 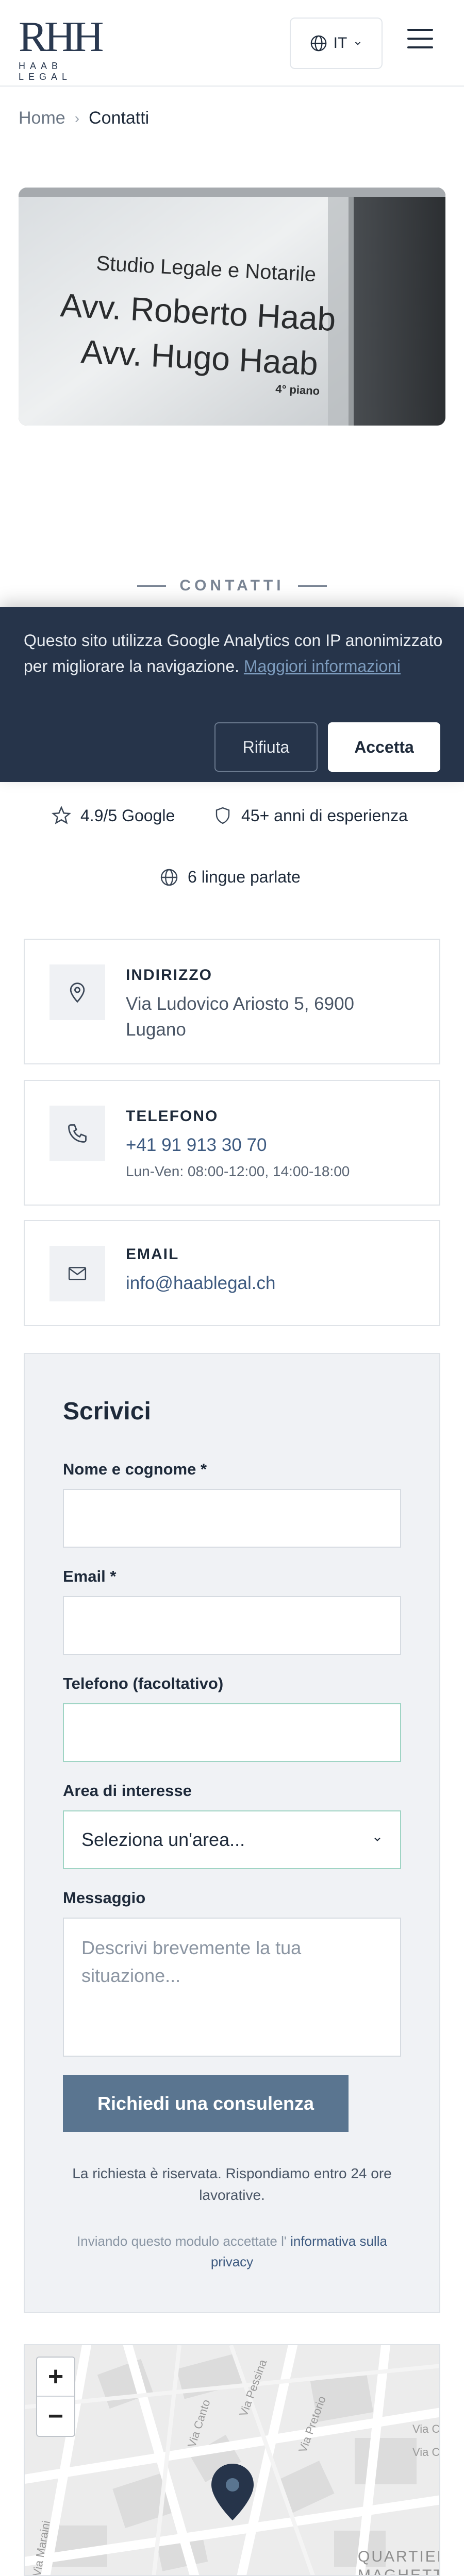 What do you see at coordinates (104, 1898) in the screenshot?
I see `message-label: Messaggio` at bounding box center [104, 1898].